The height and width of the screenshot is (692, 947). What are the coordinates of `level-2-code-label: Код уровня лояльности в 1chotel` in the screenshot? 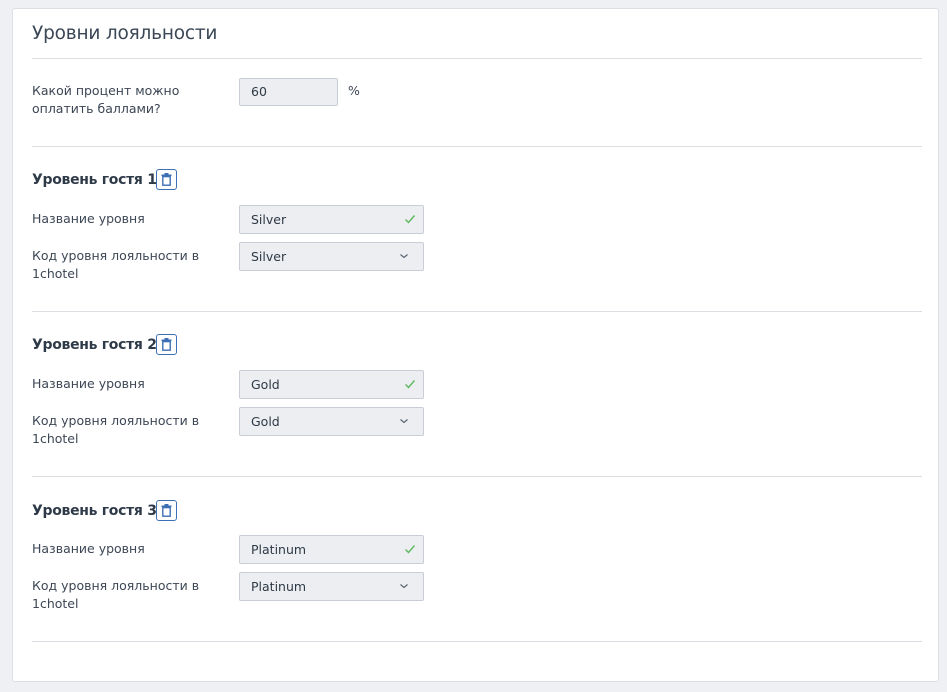 It's located at (116, 429).